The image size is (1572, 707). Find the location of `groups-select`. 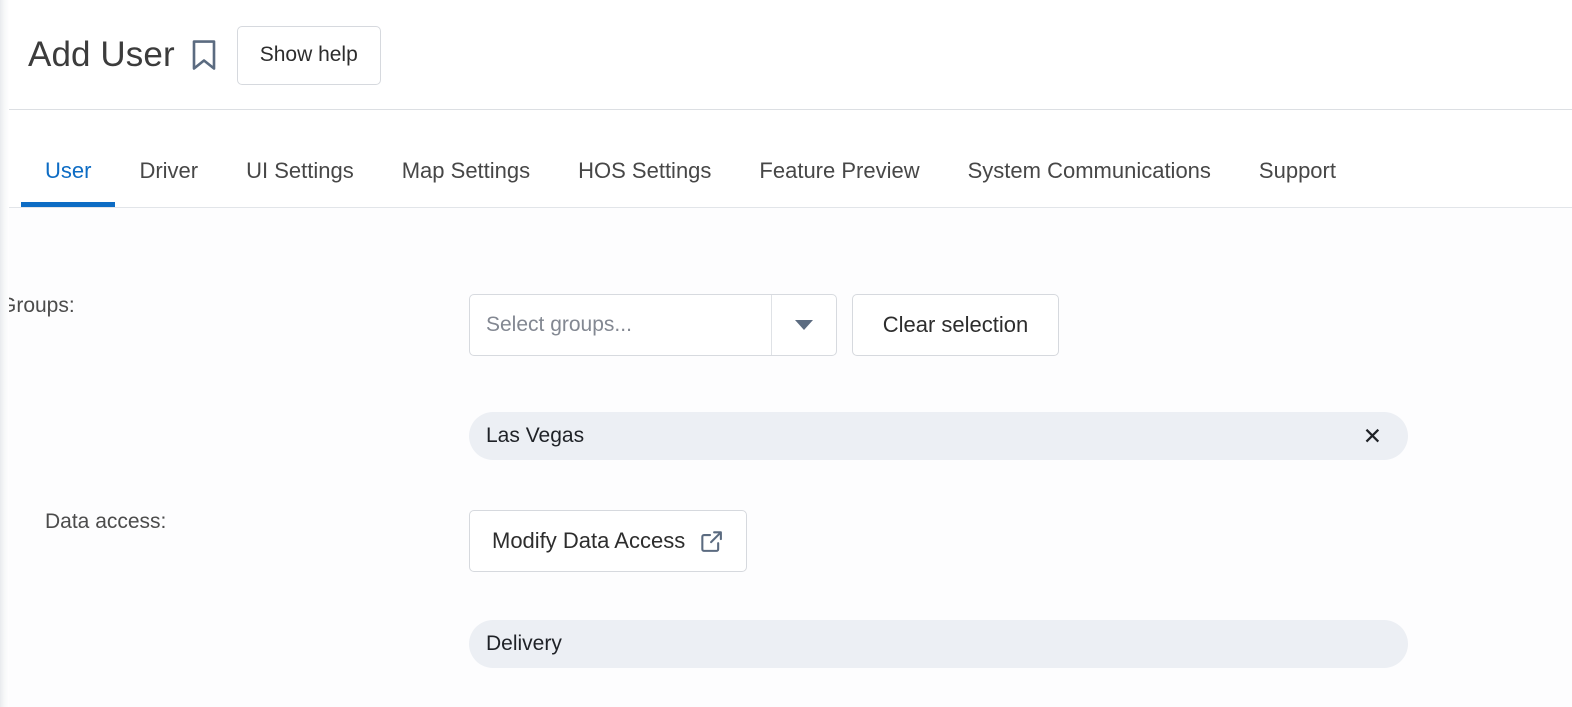

groups-select is located at coordinates (653, 325).